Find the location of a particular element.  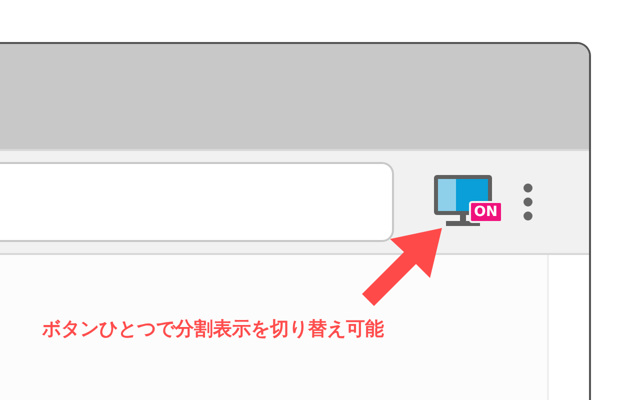

annotation-caption: ボタンひとつで分割表示を切り替え可能 is located at coordinates (213, 329).